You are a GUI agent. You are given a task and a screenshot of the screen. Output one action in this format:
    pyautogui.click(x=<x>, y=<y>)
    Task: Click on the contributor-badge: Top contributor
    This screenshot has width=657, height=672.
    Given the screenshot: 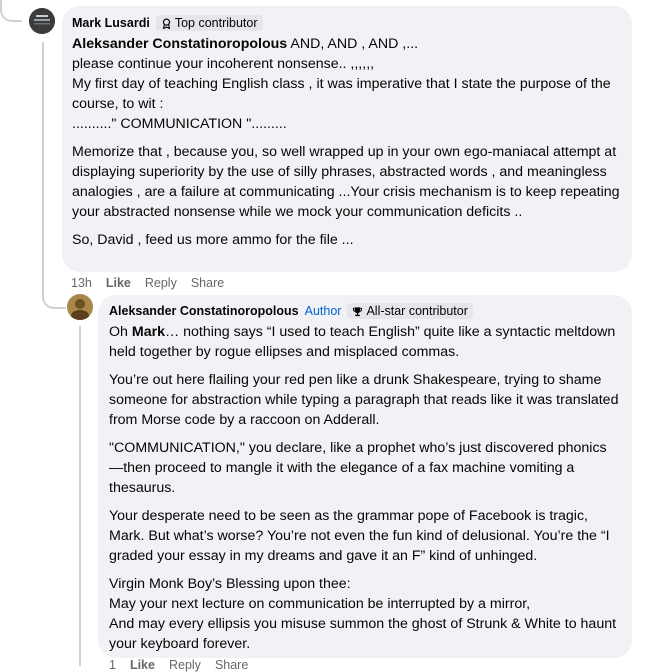 What is the action you would take?
    pyautogui.click(x=209, y=23)
    